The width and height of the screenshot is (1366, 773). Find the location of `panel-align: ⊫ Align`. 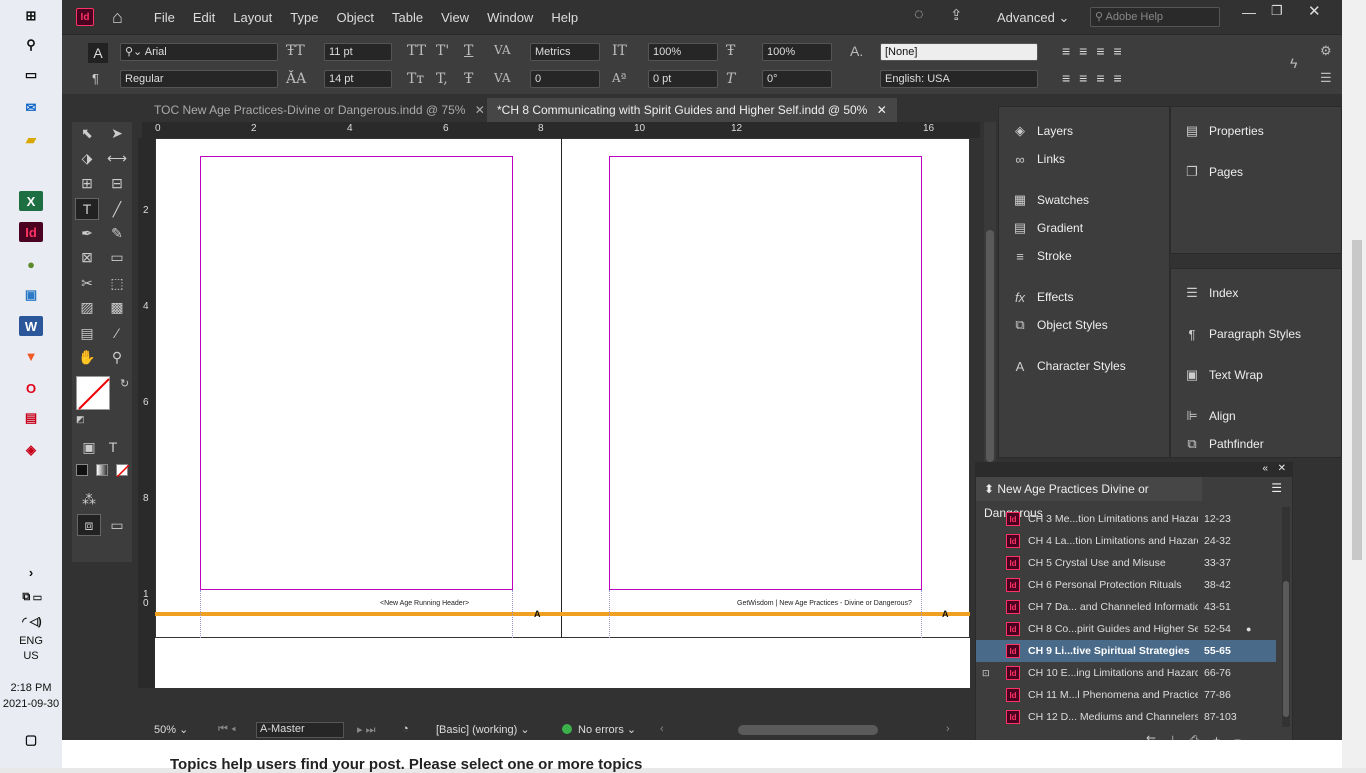

panel-align: ⊫ Align is located at coordinates (1256, 416).